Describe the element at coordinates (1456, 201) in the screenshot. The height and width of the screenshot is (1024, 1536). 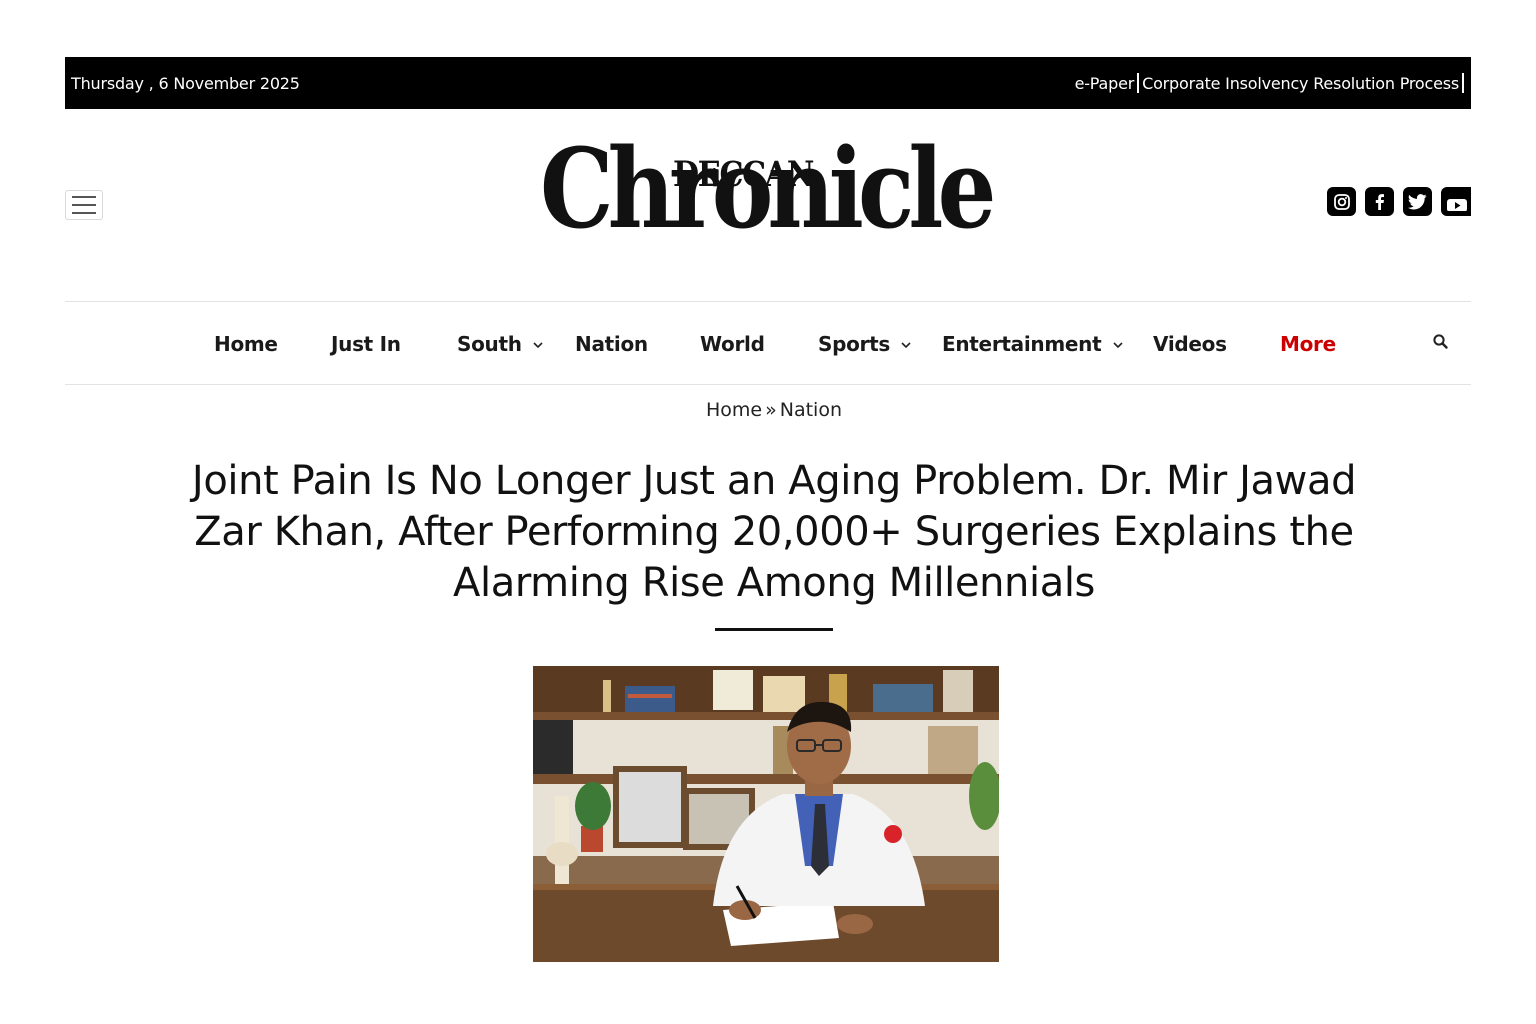
I see `youtube-icon` at that location.